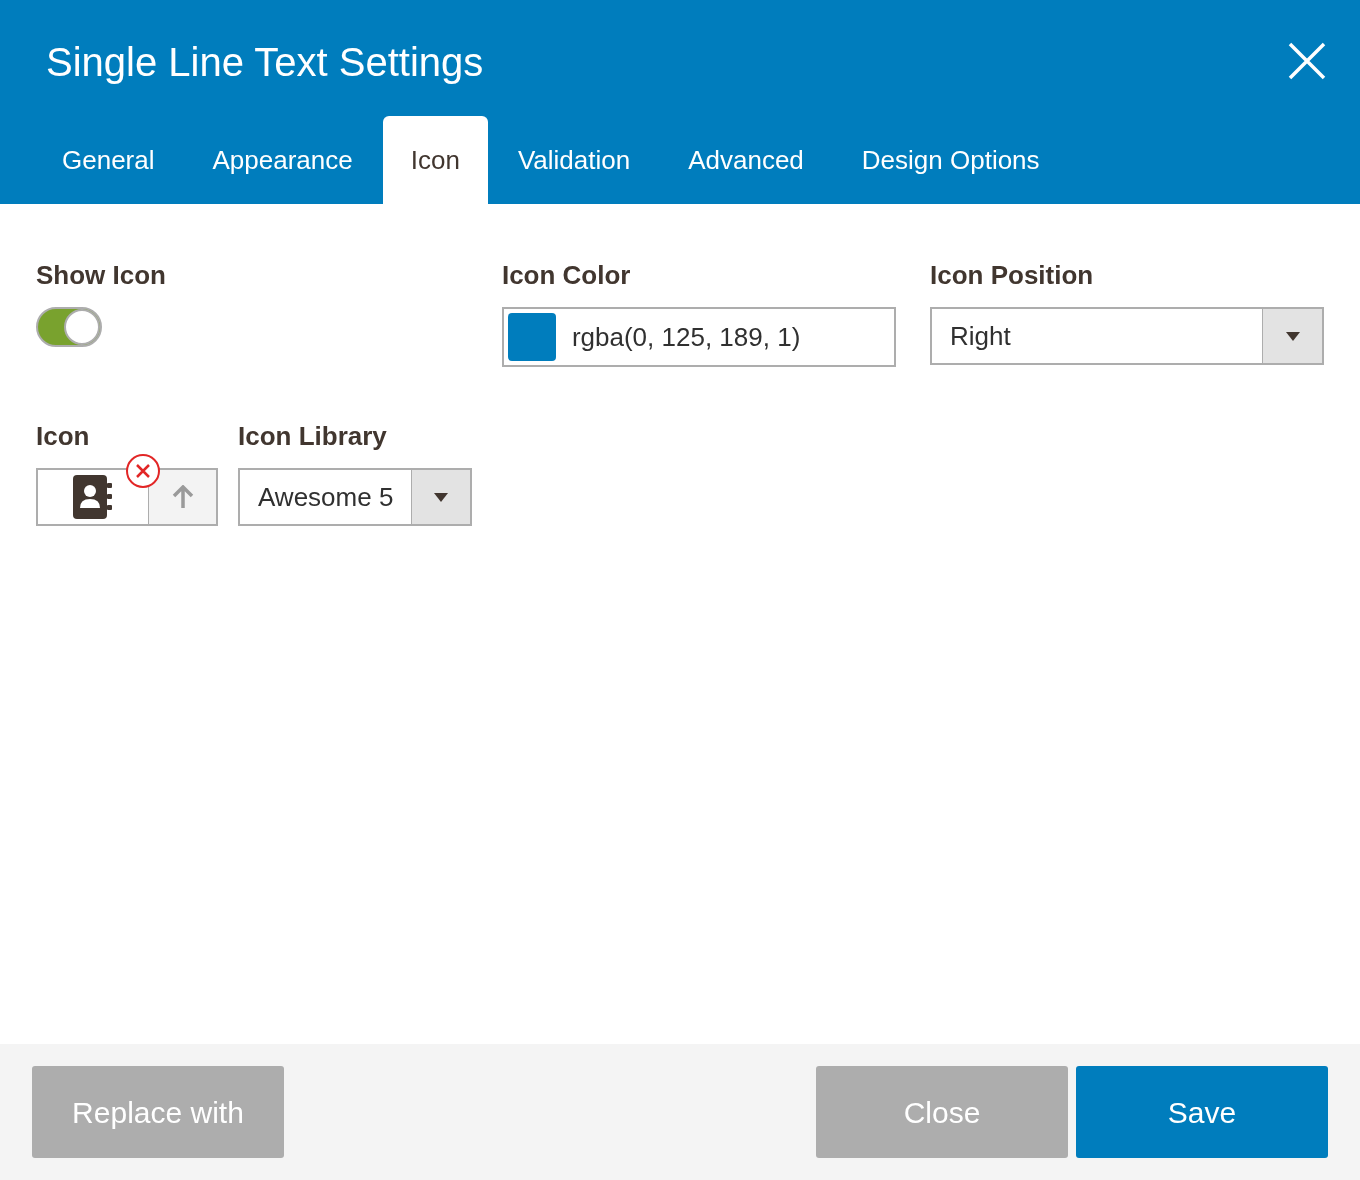 The height and width of the screenshot is (1180, 1360). I want to click on tab: Design Options, so click(950, 160).